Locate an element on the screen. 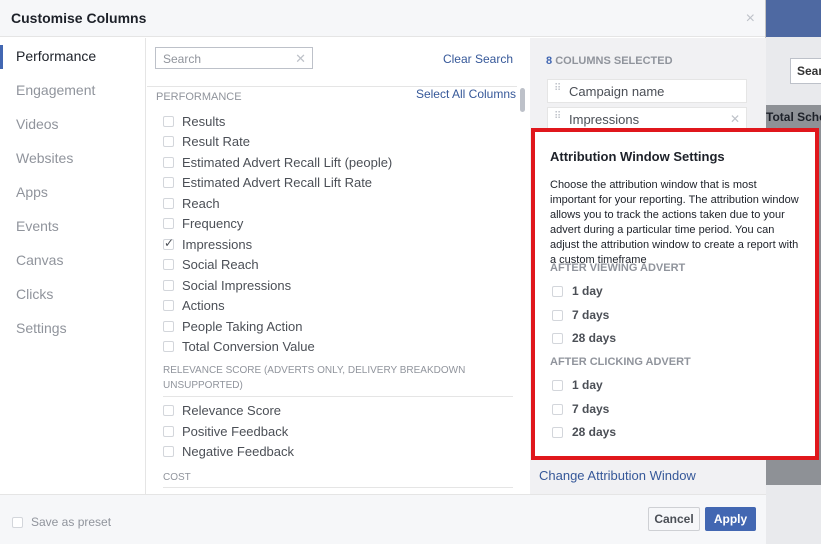 This screenshot has height=544, width=821. column-option-est-recall-rate: Estimated Advert Recall Lift Rate is located at coordinates (267, 182).